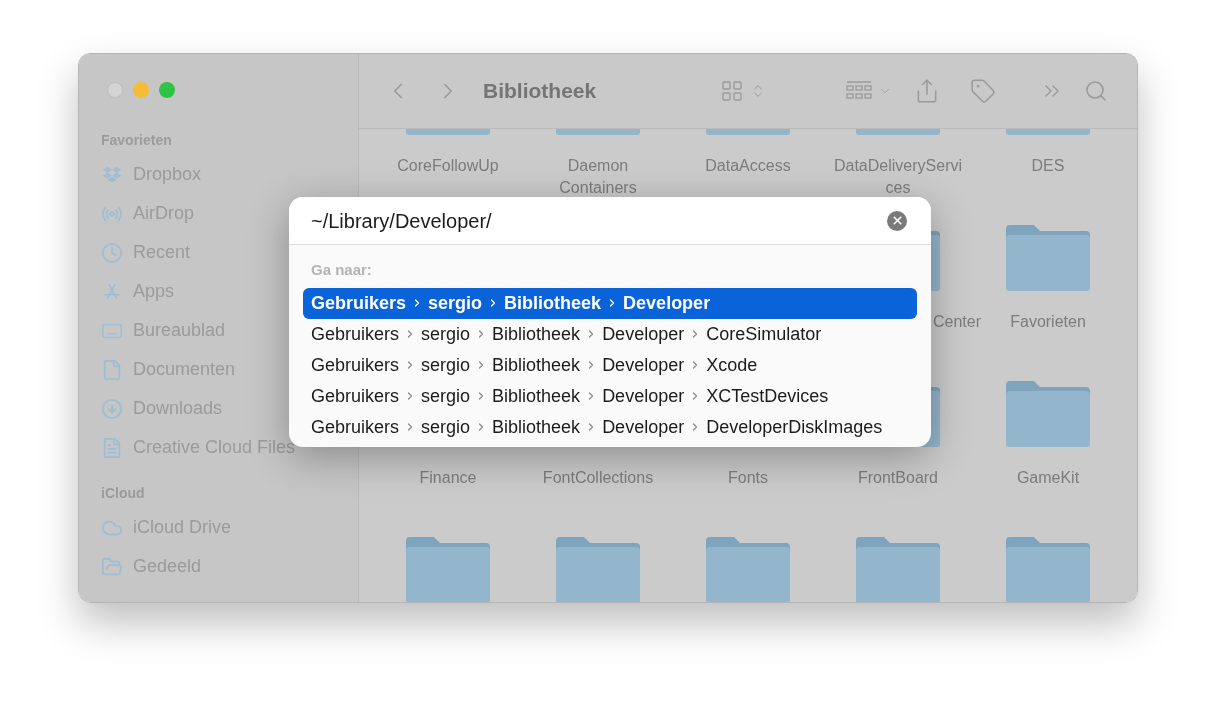 The width and height of the screenshot is (1216, 707). Describe the element at coordinates (448, 478) in the screenshot. I see `folder-label: Finance` at that location.